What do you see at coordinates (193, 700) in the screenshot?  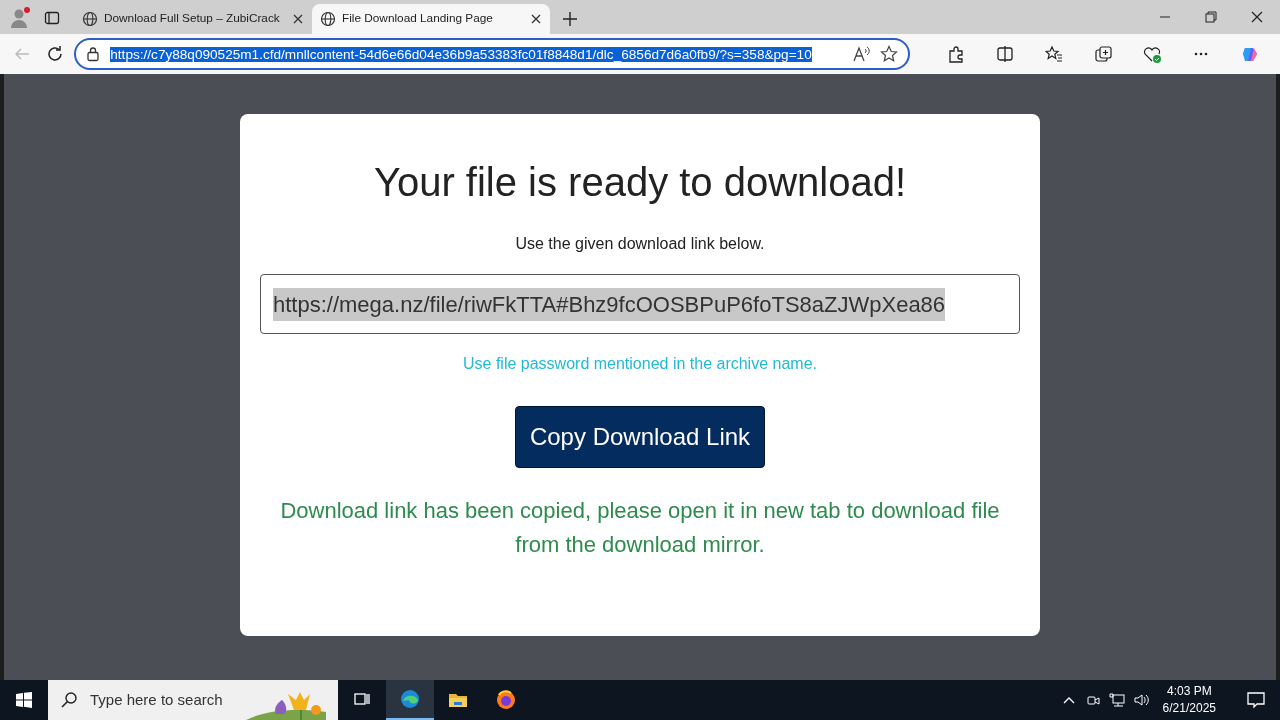 I see `search-field: Type here to search` at bounding box center [193, 700].